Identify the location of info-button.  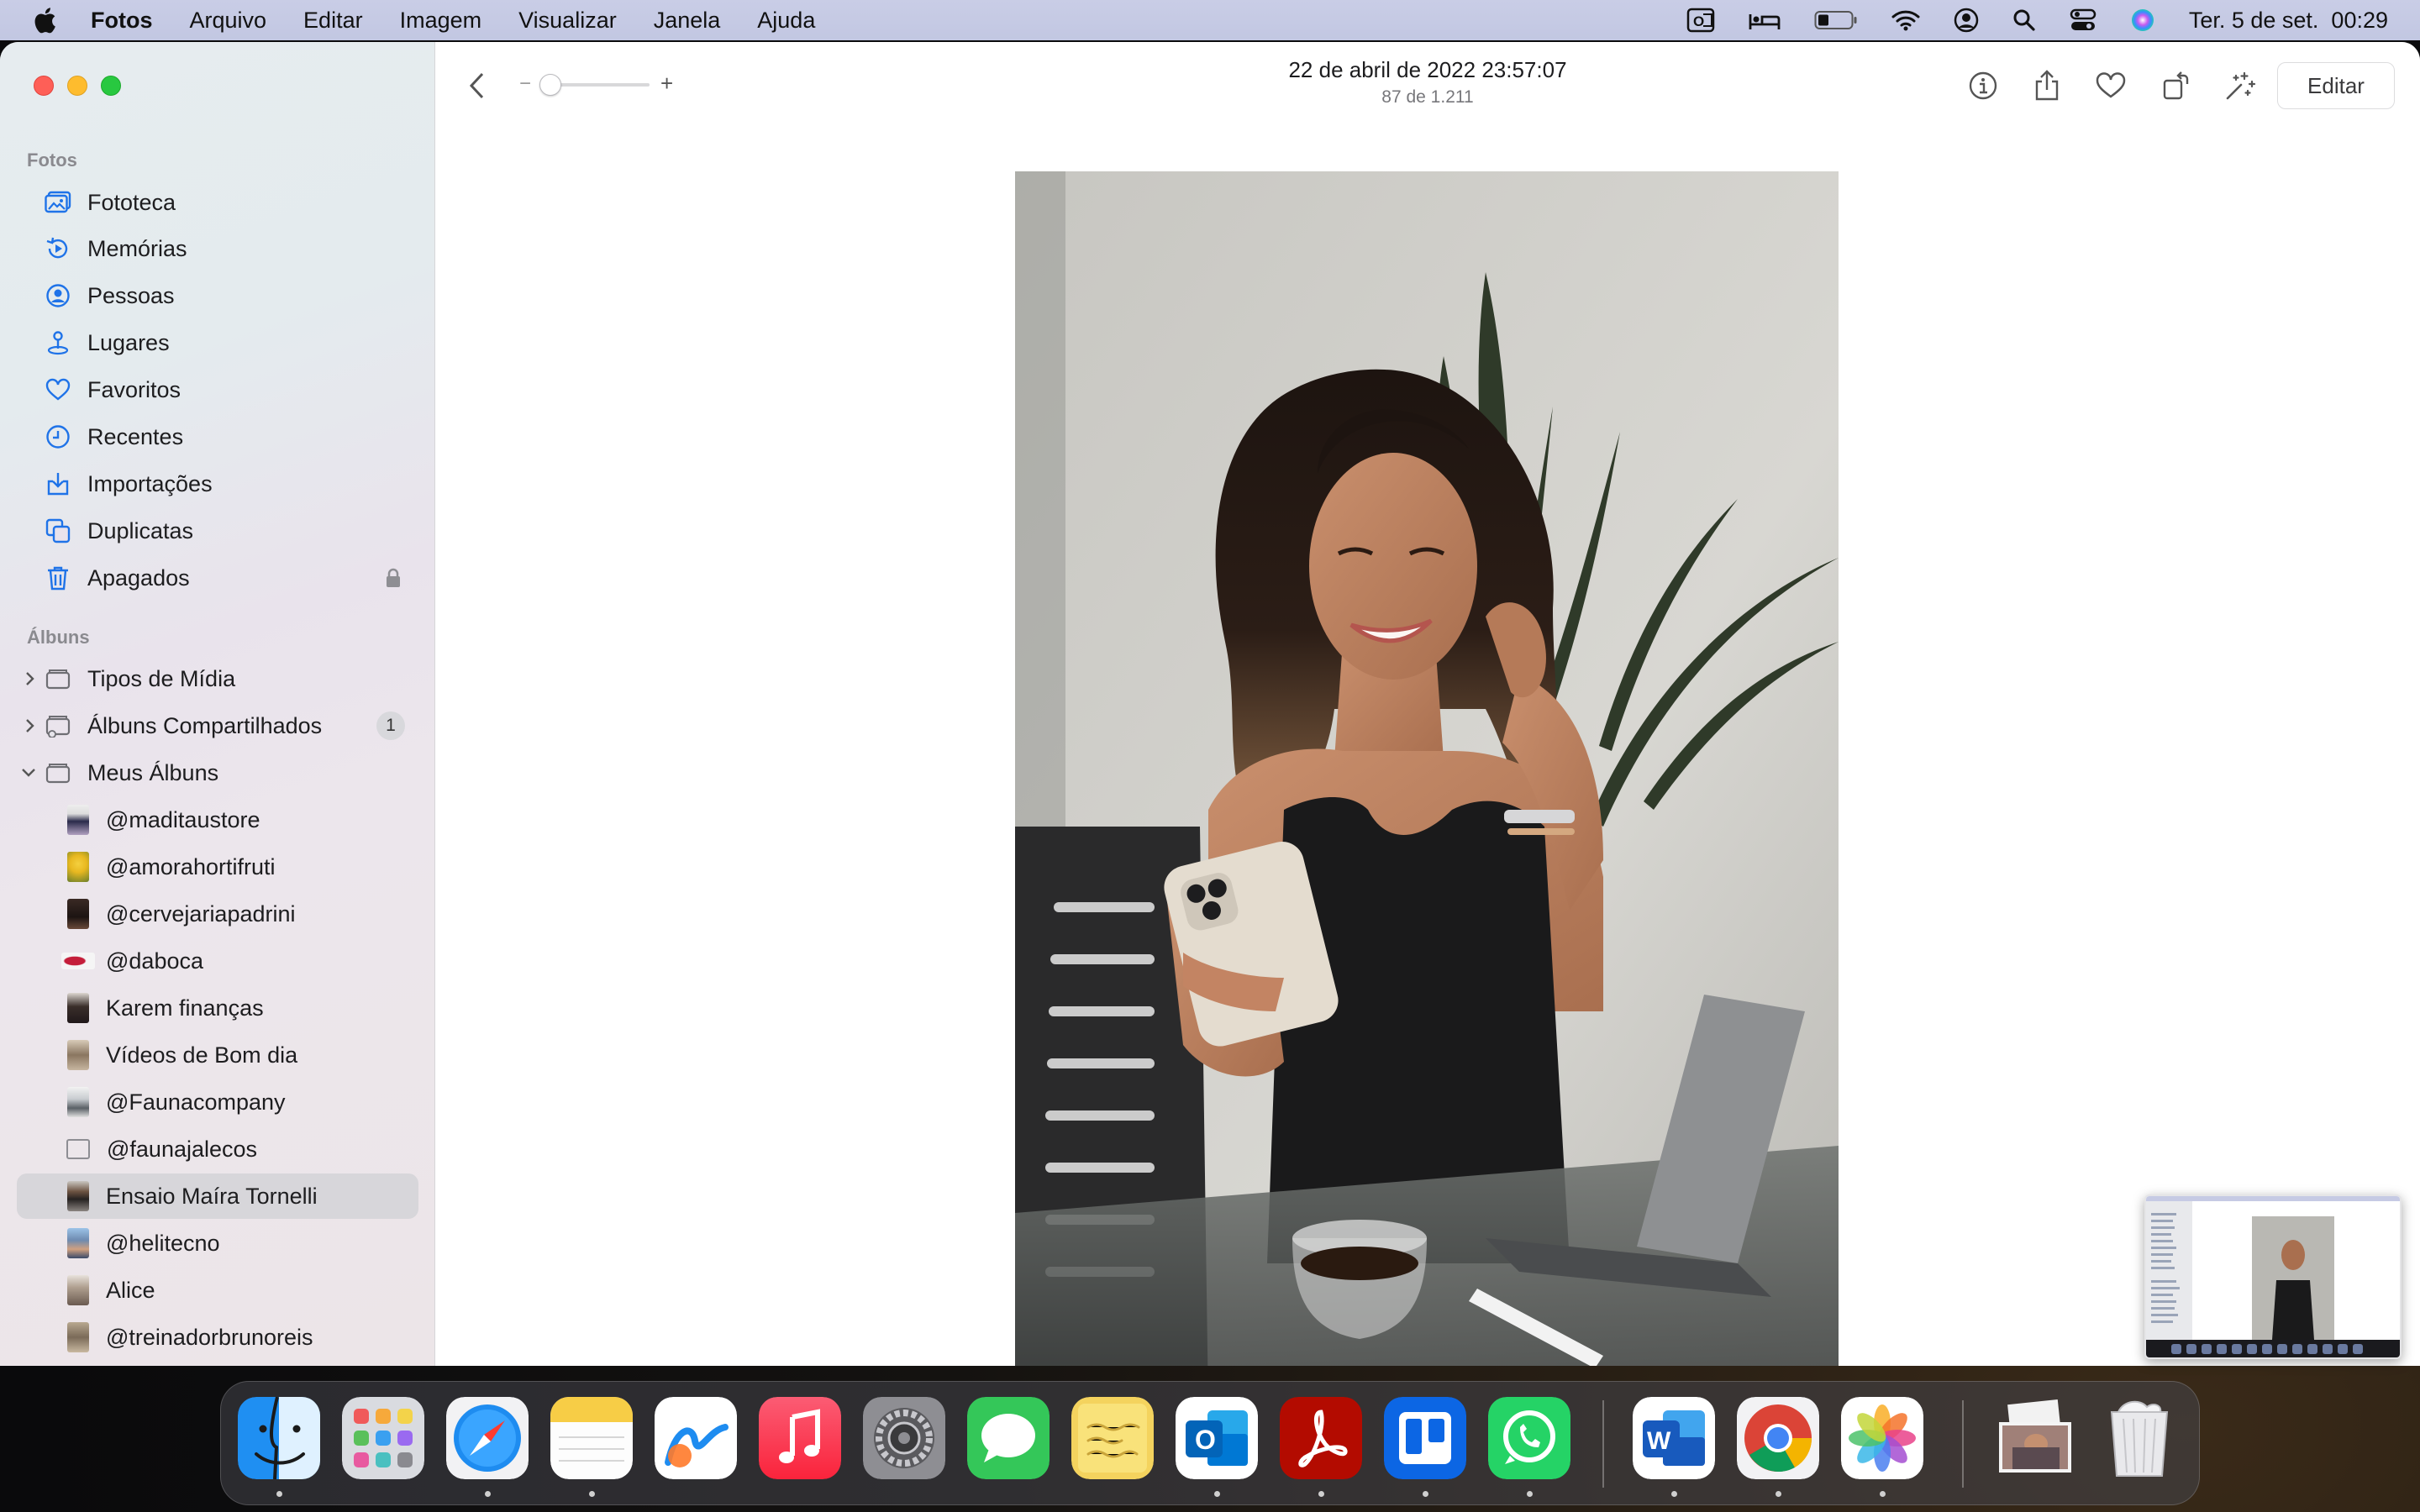
(1983, 85).